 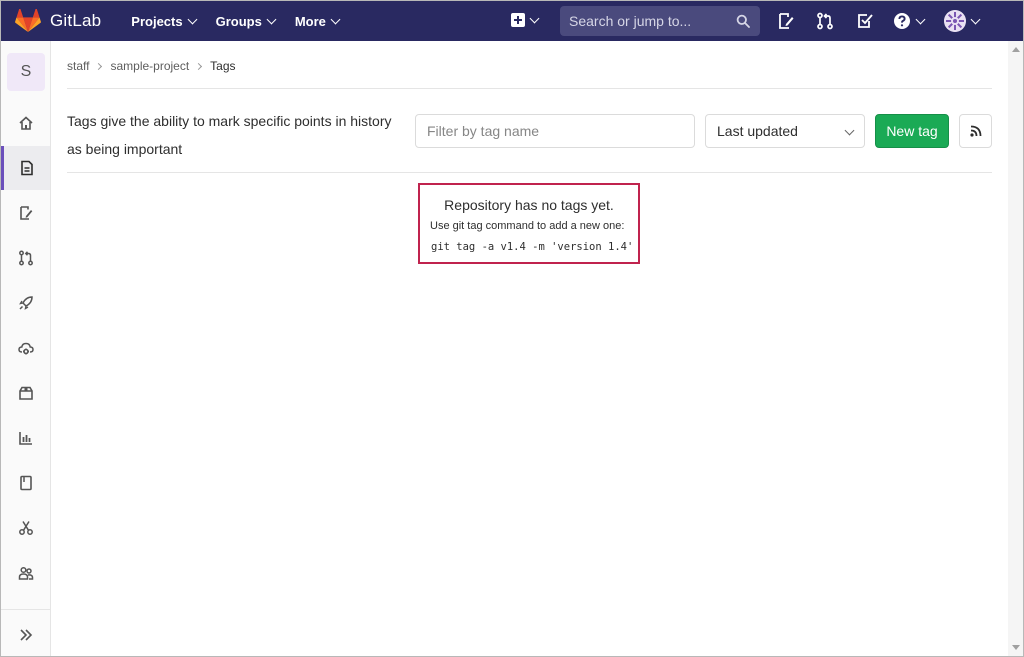 I want to click on breadcrumb: staff sample-project Tags, so click(x=151, y=66).